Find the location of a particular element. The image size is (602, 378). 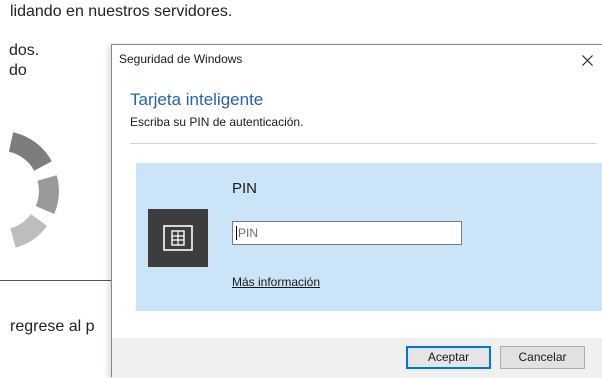

background-text-line-4: regrese al p is located at coordinates (52, 326).